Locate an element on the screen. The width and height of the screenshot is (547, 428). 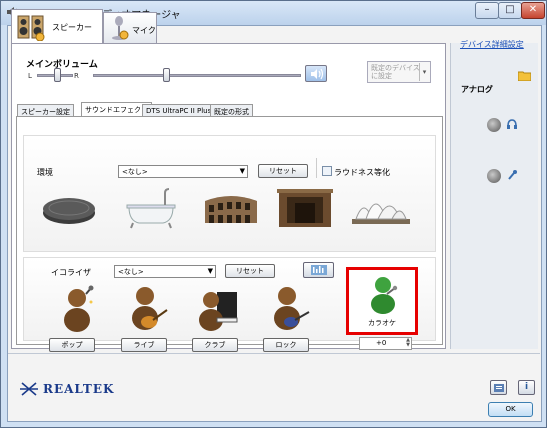
tab-microphone-label: マイク is located at coordinates (144, 30).